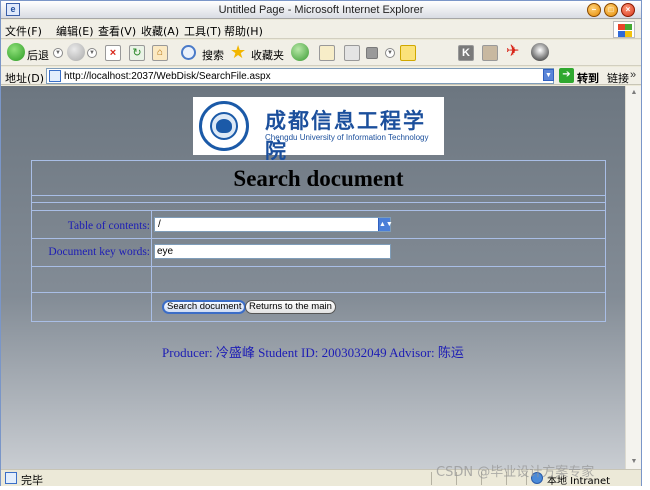  I want to click on directory-label: Table of contents:, so click(108, 226).